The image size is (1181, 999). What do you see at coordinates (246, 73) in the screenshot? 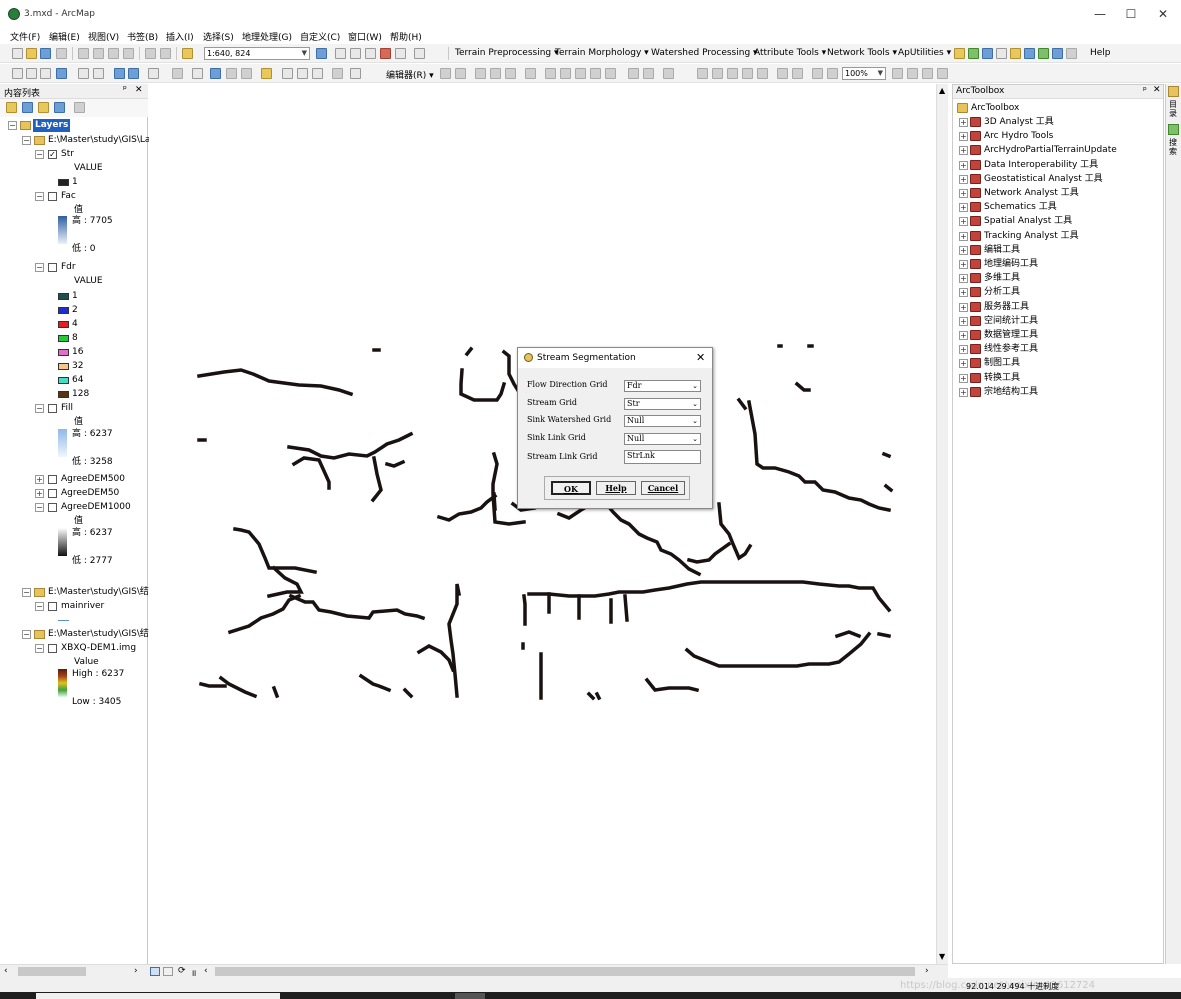
I see `html-popup-icon` at bounding box center [246, 73].